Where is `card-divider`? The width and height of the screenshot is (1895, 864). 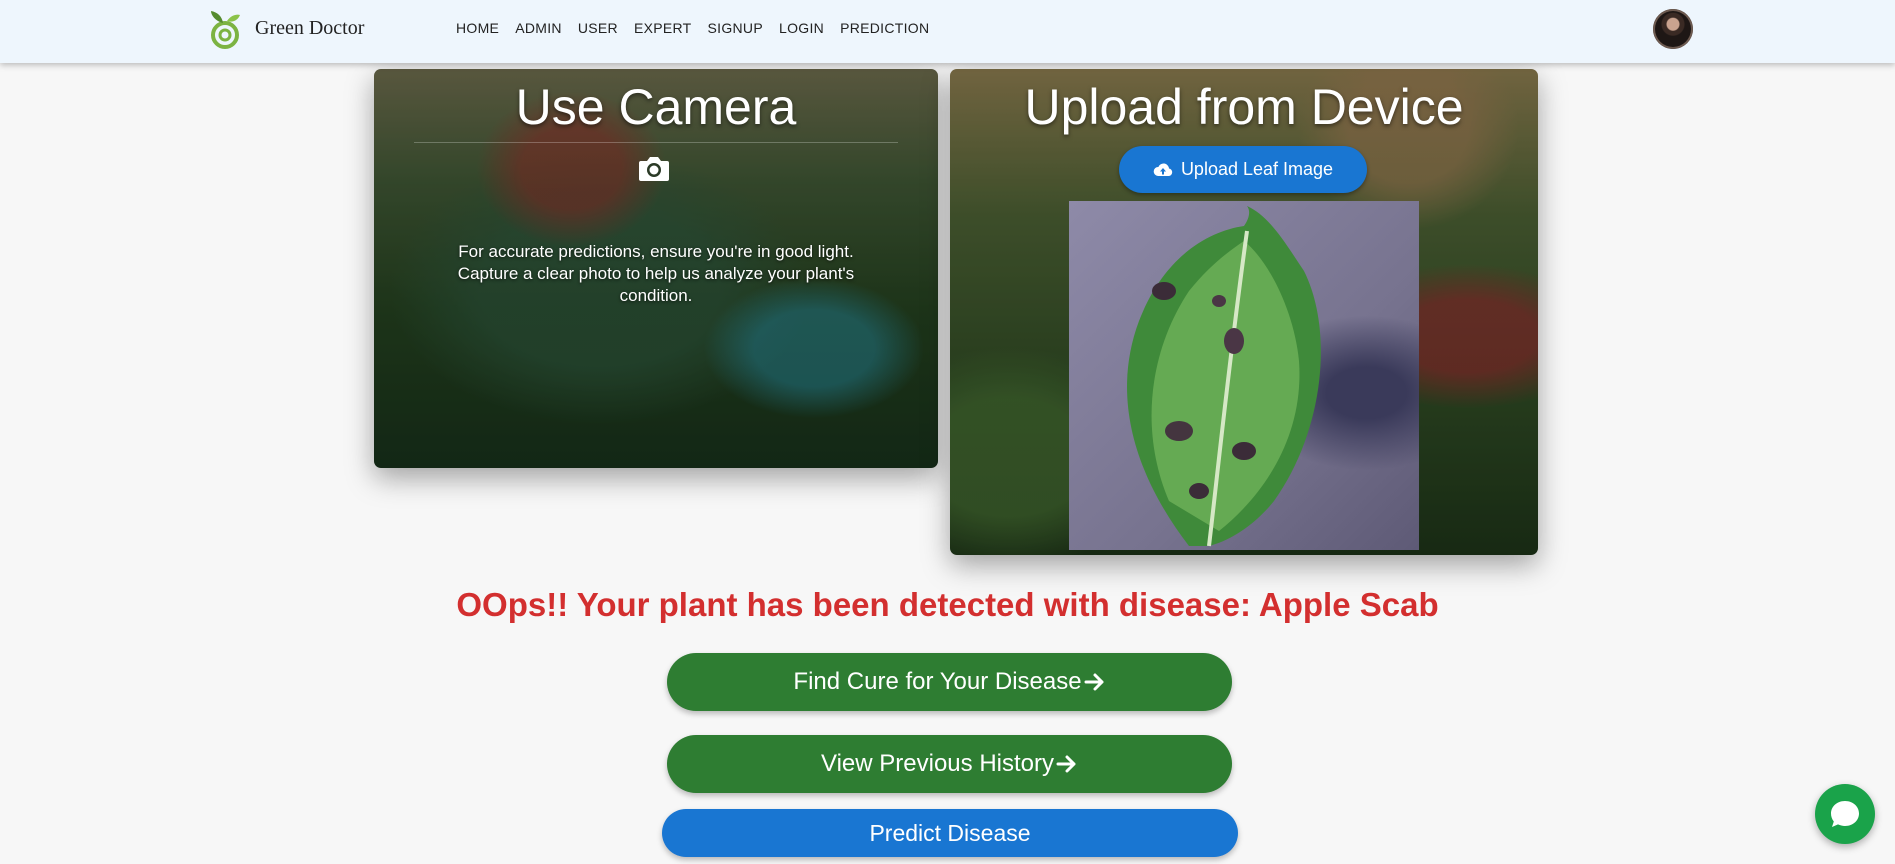 card-divider is located at coordinates (656, 142).